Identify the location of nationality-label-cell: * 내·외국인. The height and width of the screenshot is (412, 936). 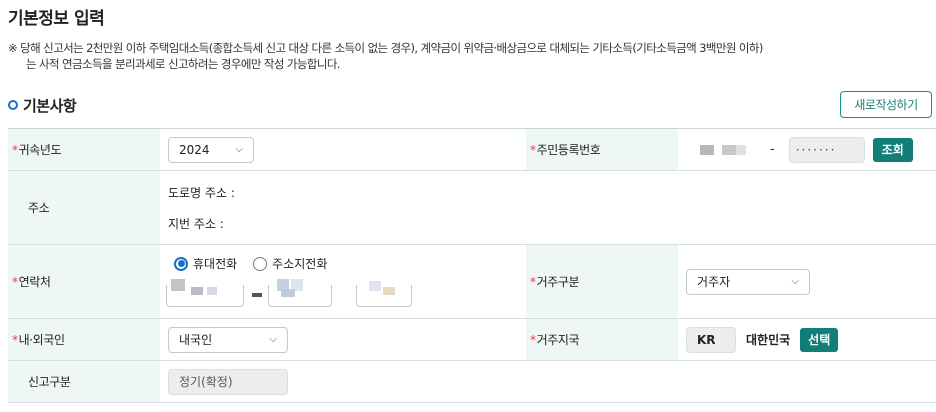
(84, 339).